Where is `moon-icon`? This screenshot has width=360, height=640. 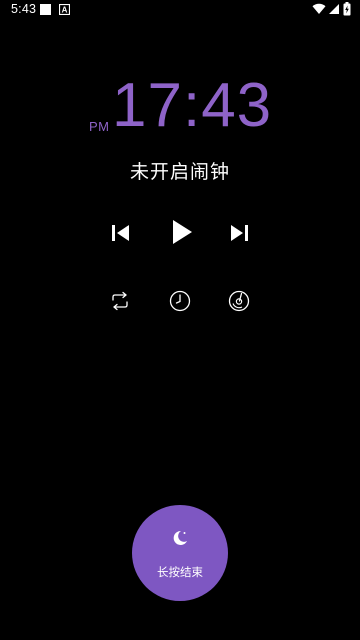
moon-icon is located at coordinates (180, 537).